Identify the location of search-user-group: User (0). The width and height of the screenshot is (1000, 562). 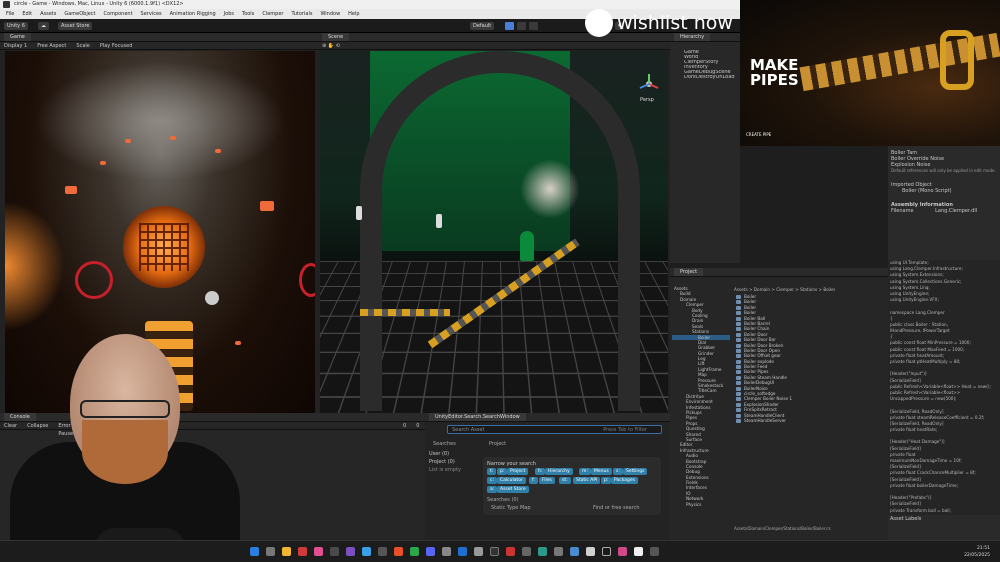
(439, 454).